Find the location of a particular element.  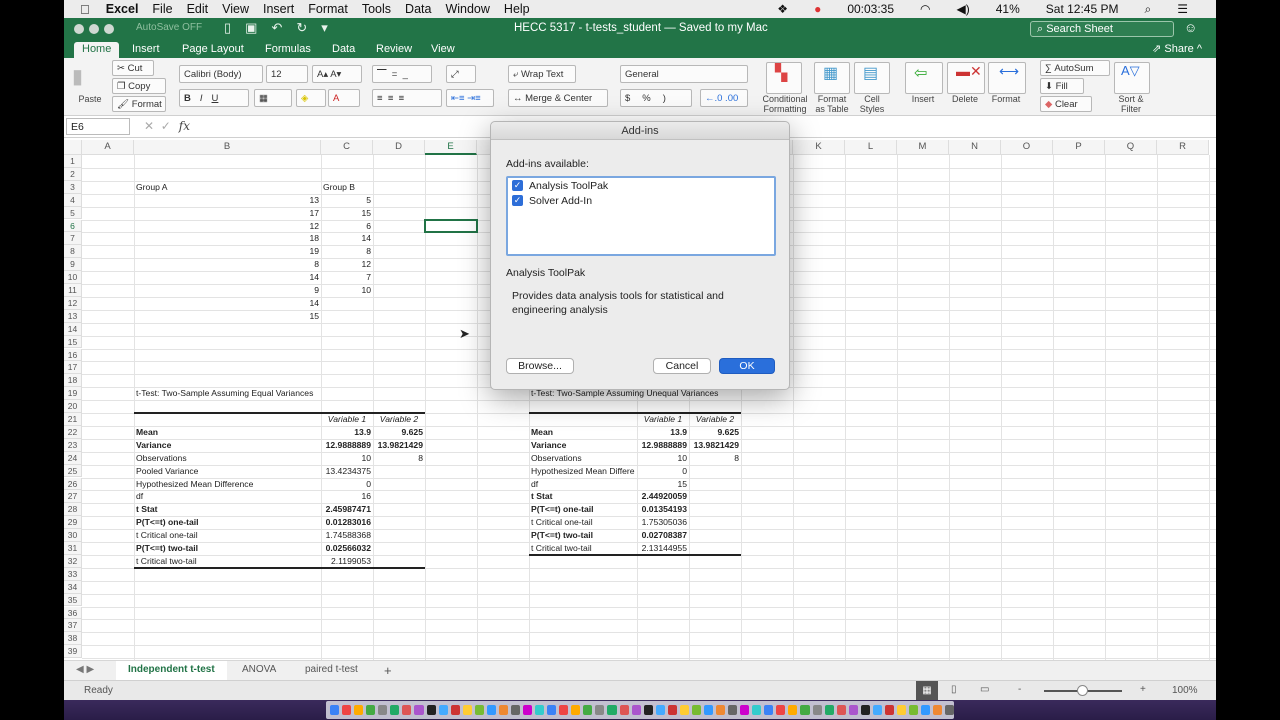

autosave-toggle: AutoSave OFF is located at coordinates (169, 27).